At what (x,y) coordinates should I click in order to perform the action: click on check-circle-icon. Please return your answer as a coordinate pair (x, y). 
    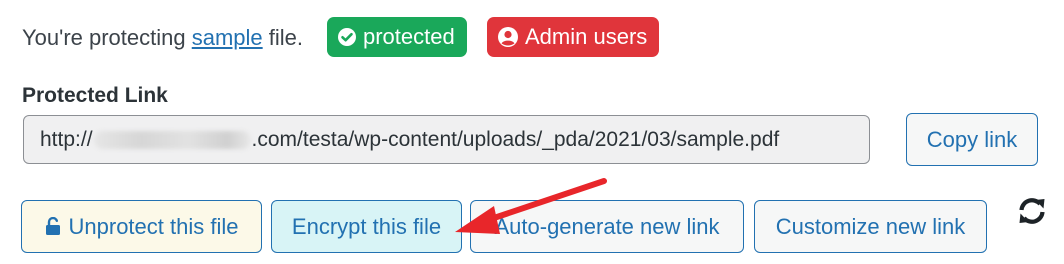
    Looking at the image, I should click on (347, 37).